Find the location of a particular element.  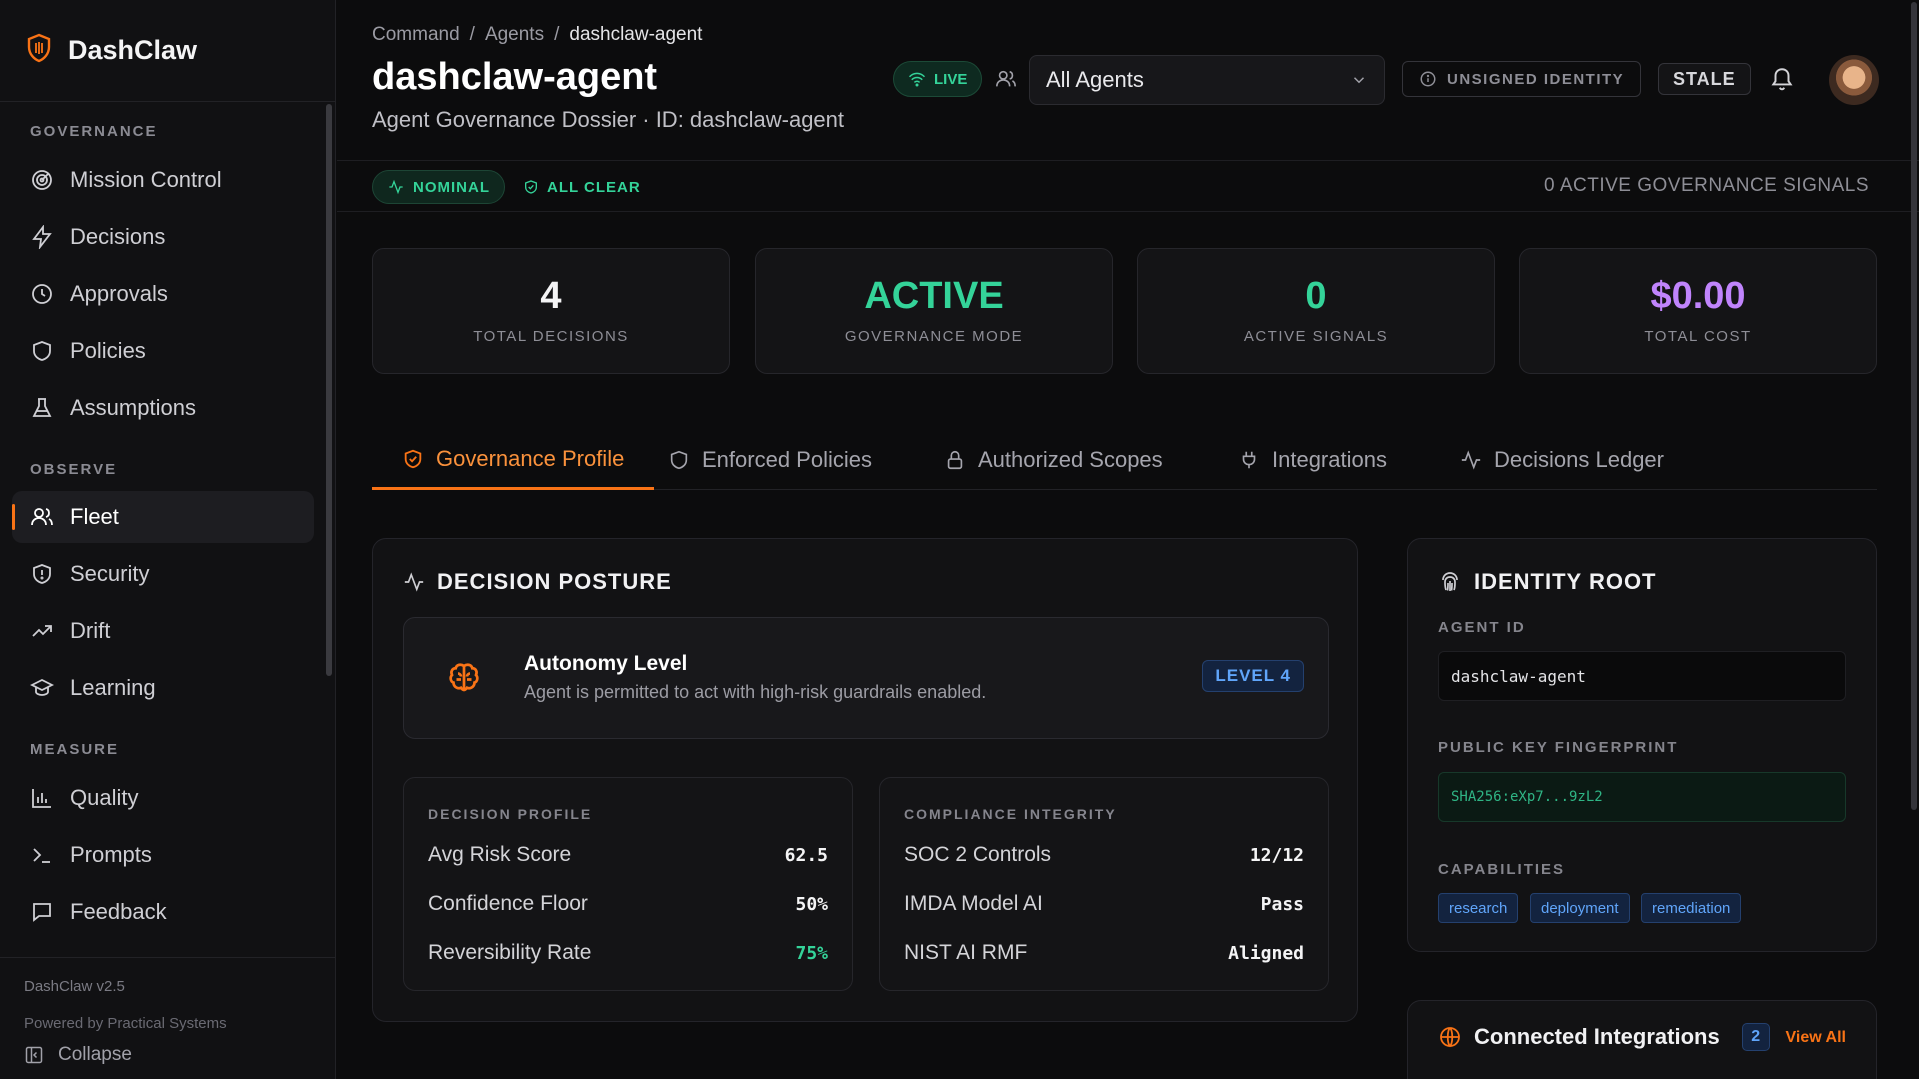

sidebar-item-approvals: Approvals is located at coordinates (163, 294).